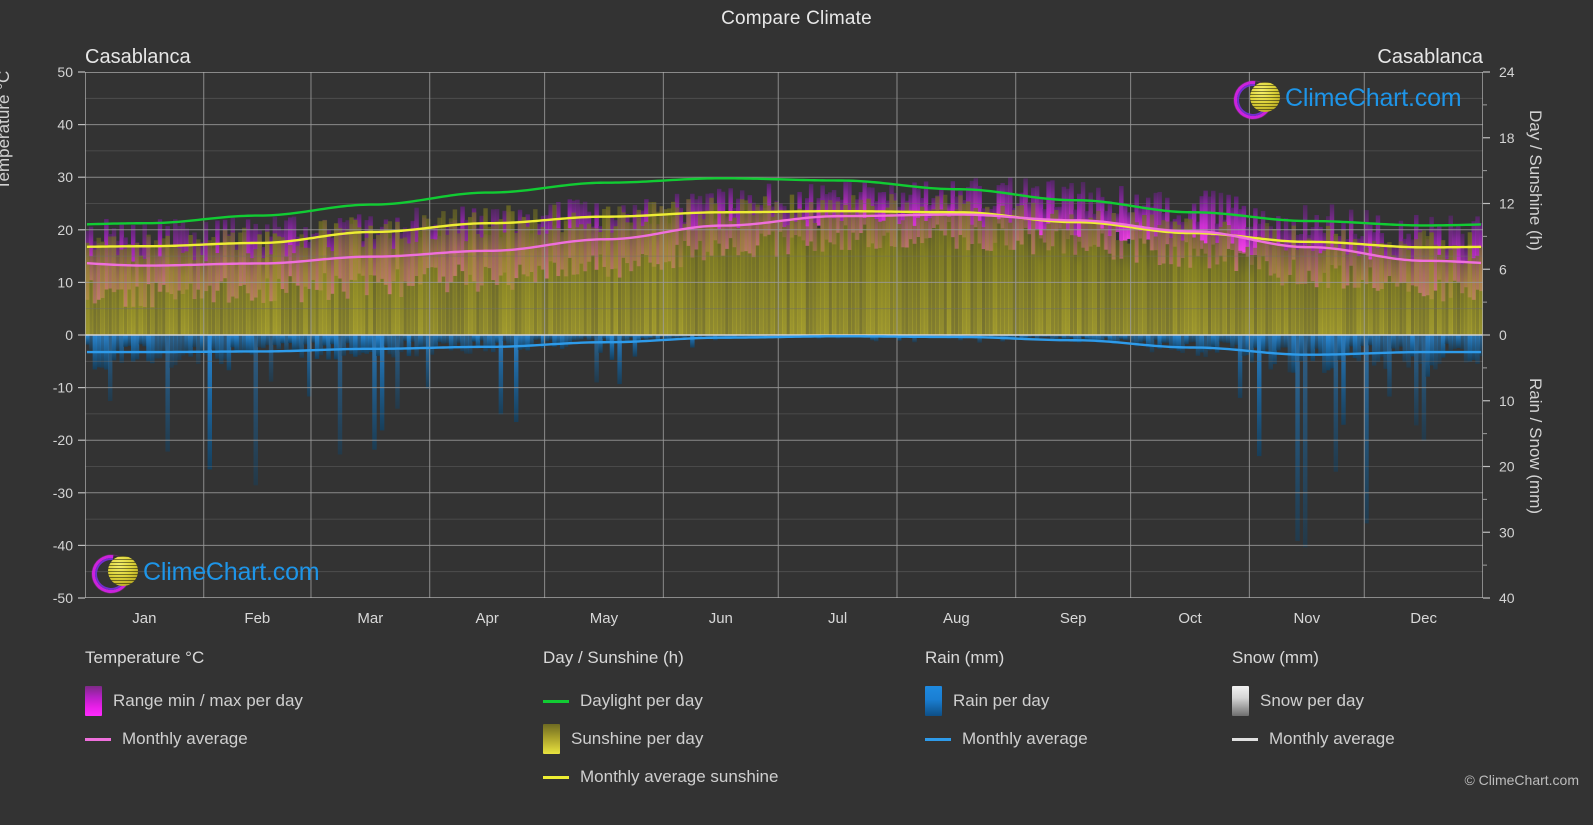  What do you see at coordinates (641, 700) in the screenshot?
I see `legend-label: Daylight per day` at bounding box center [641, 700].